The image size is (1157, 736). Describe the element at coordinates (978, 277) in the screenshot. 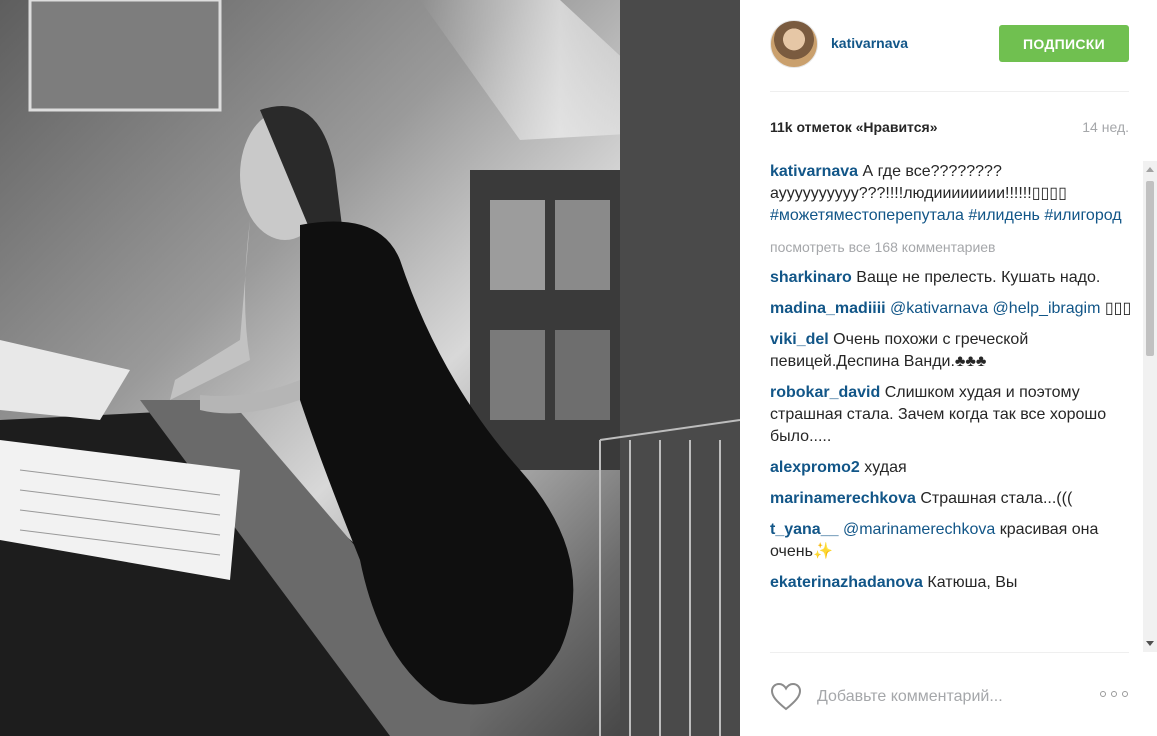

I see `comment-text: Ваще не прелесть. Кушать надо.` at that location.